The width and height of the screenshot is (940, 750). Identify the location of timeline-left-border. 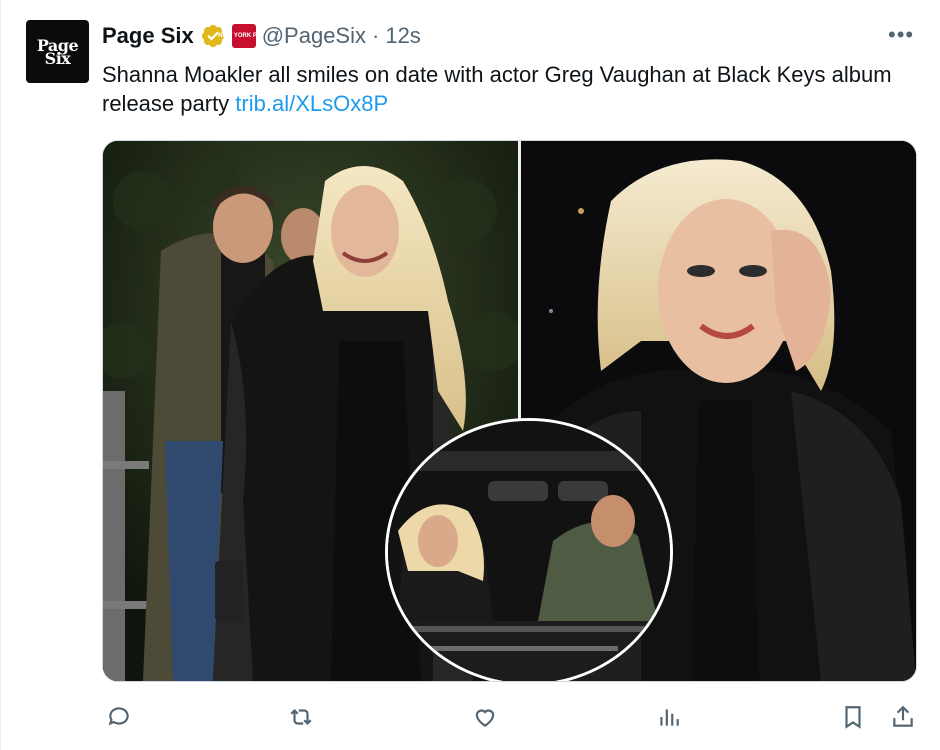
(0, 375).